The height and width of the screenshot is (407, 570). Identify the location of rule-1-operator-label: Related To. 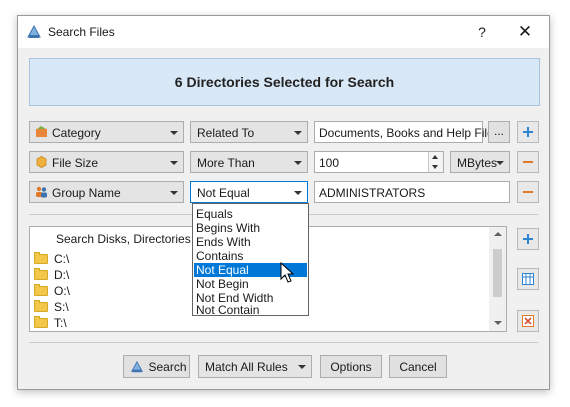
(226, 133).